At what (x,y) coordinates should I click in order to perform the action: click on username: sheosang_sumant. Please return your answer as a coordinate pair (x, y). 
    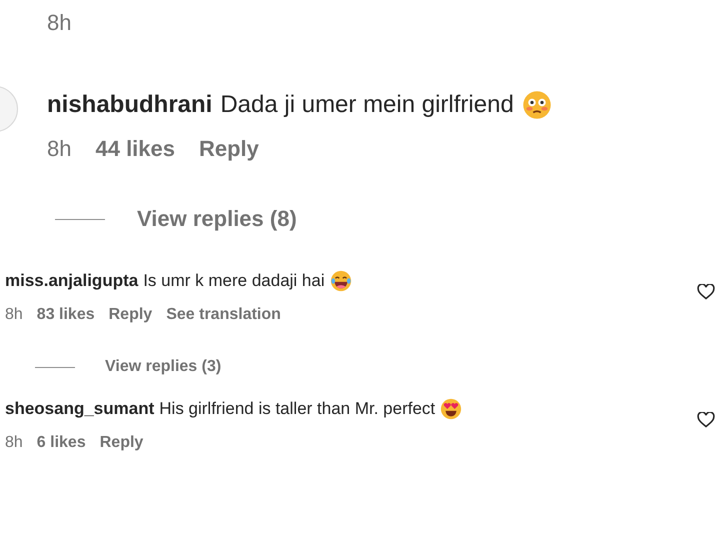
    Looking at the image, I should click on (79, 409).